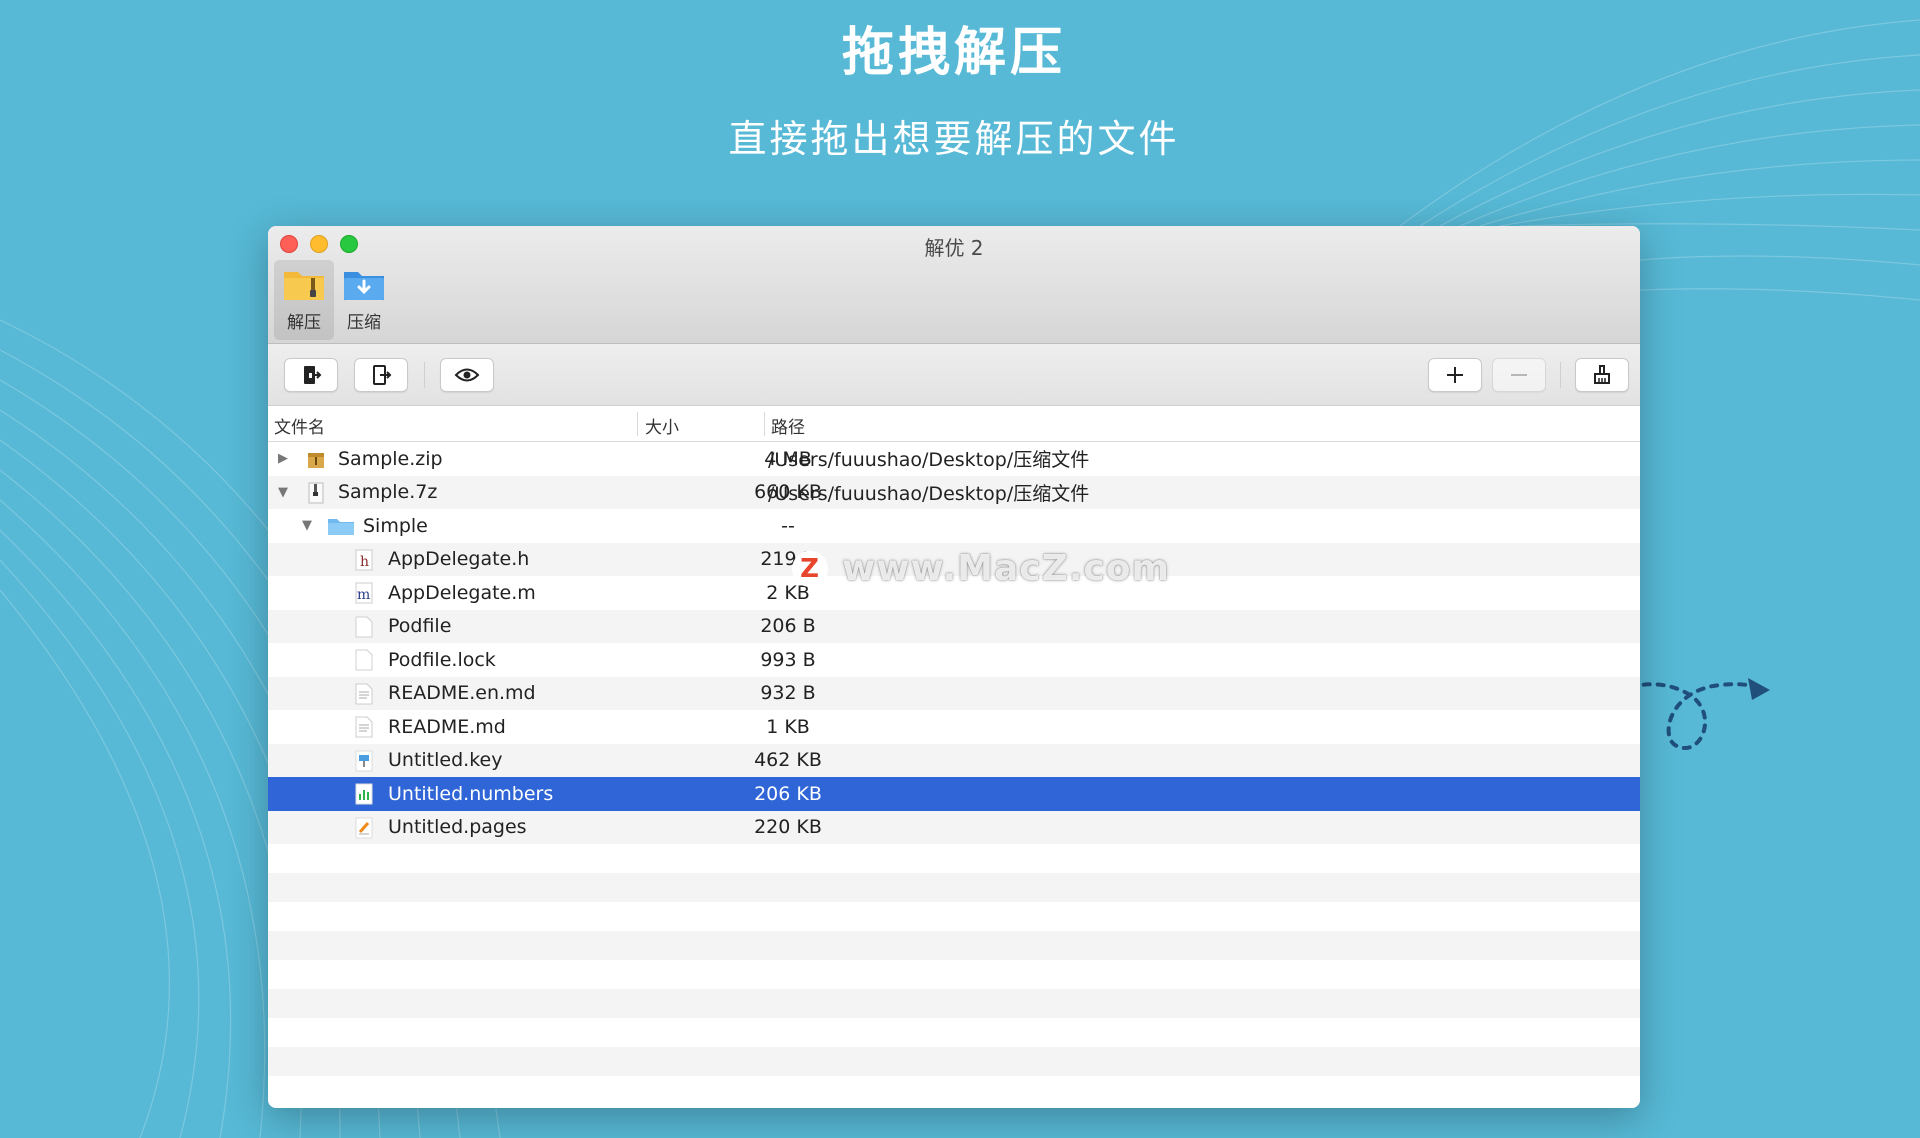 Image resolution: width=1920 pixels, height=1138 pixels. What do you see at coordinates (810, 568) in the screenshot?
I see `watermark-logo: Z` at bounding box center [810, 568].